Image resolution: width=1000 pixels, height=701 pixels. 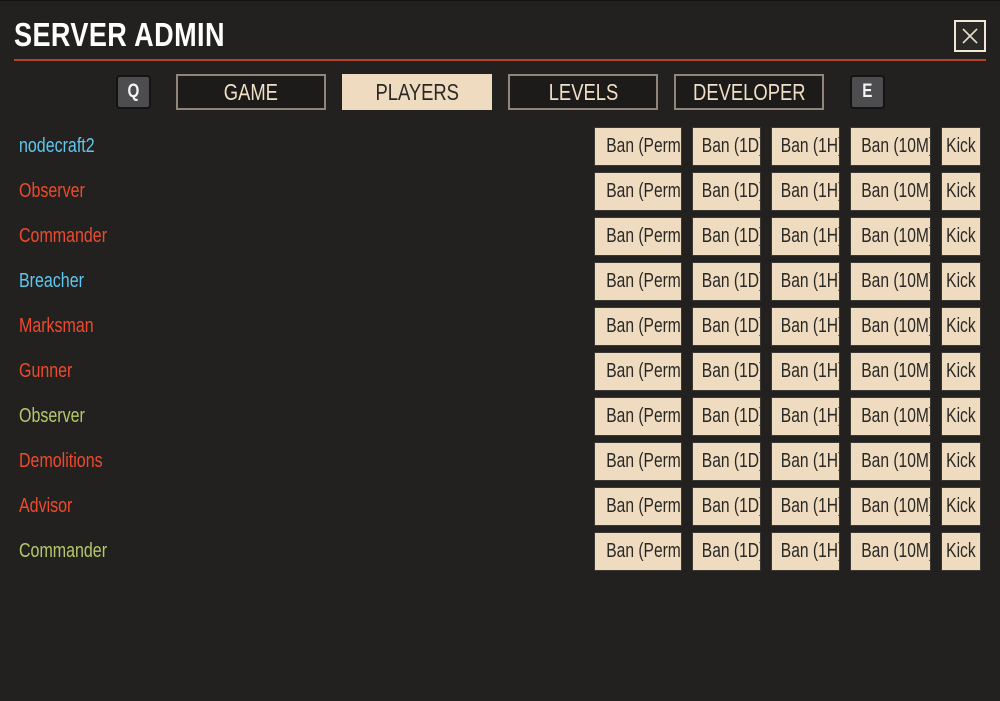 I want to click on player-name: Gunner, so click(x=46, y=371).